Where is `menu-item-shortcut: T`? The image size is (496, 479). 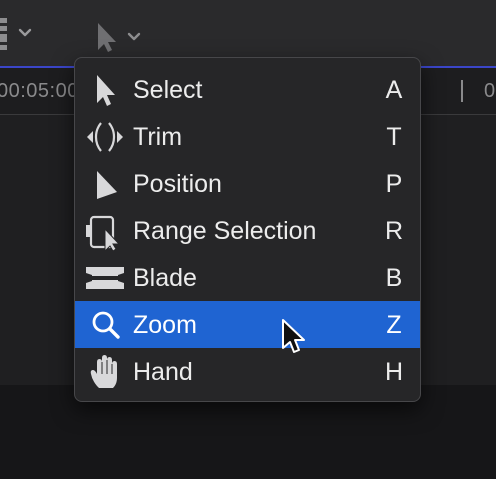 menu-item-shortcut: T is located at coordinates (394, 137).